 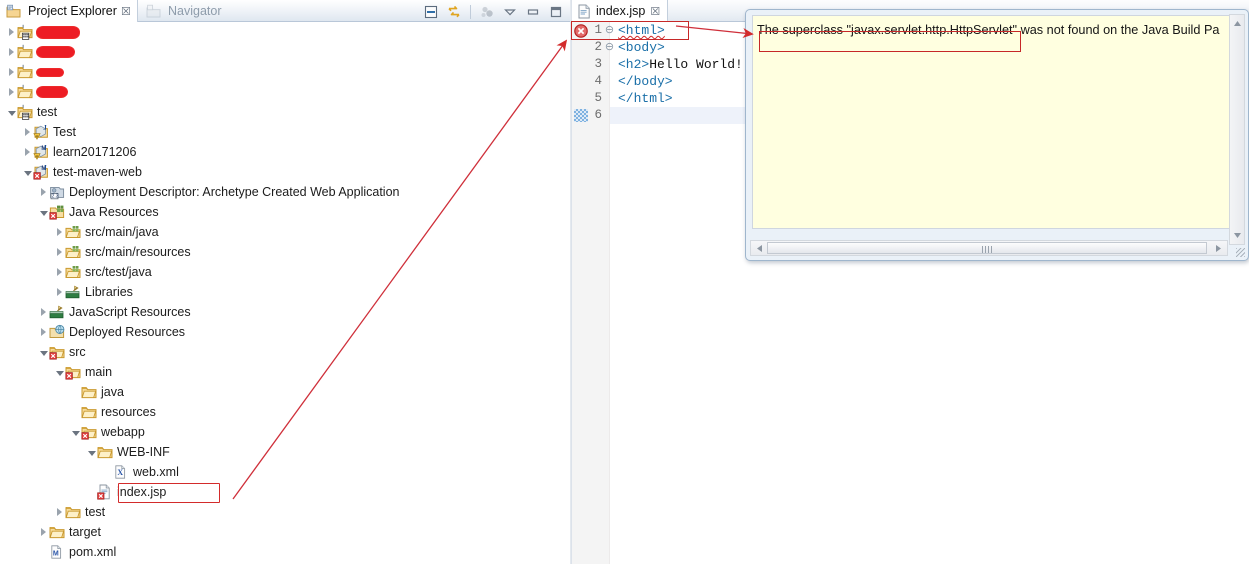 What do you see at coordinates (153, 11) in the screenshot?
I see `navigator-icon` at bounding box center [153, 11].